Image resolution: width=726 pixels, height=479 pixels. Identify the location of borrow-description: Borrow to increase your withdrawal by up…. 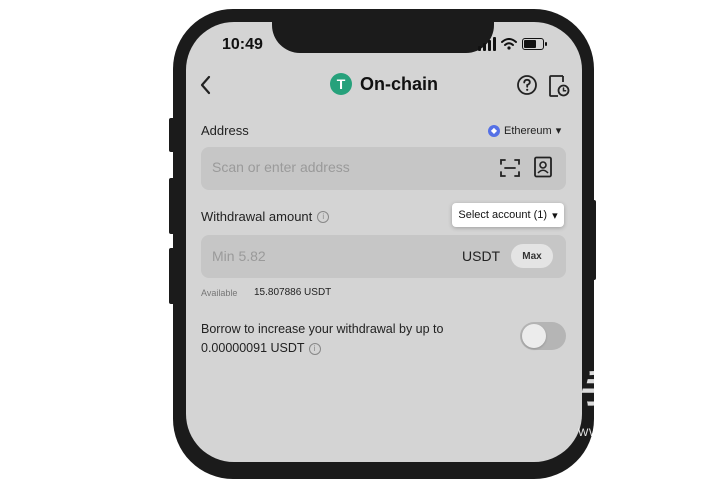
(346, 339).